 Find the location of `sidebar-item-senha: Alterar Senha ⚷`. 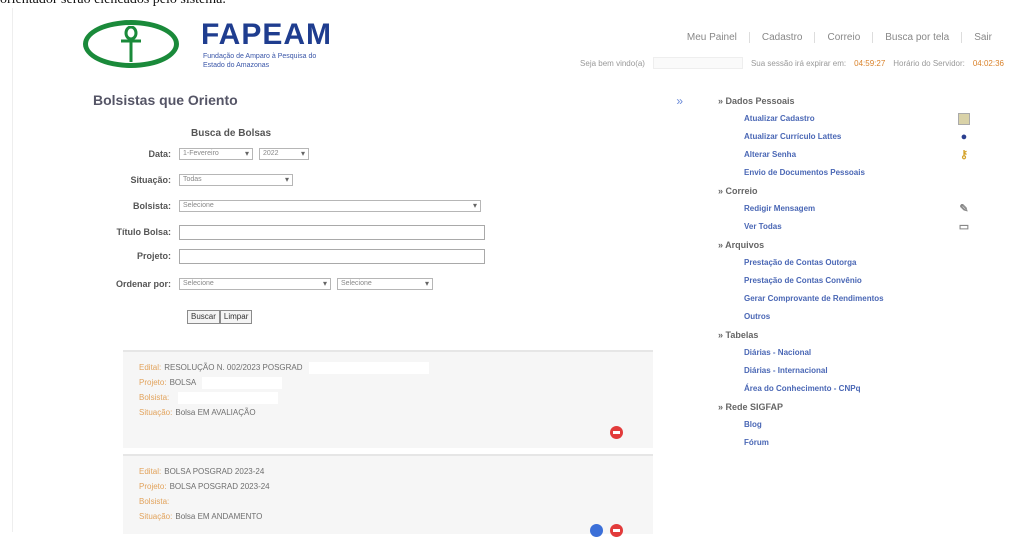

sidebar-item-senha: Alterar Senha ⚷ is located at coordinates (848, 155).